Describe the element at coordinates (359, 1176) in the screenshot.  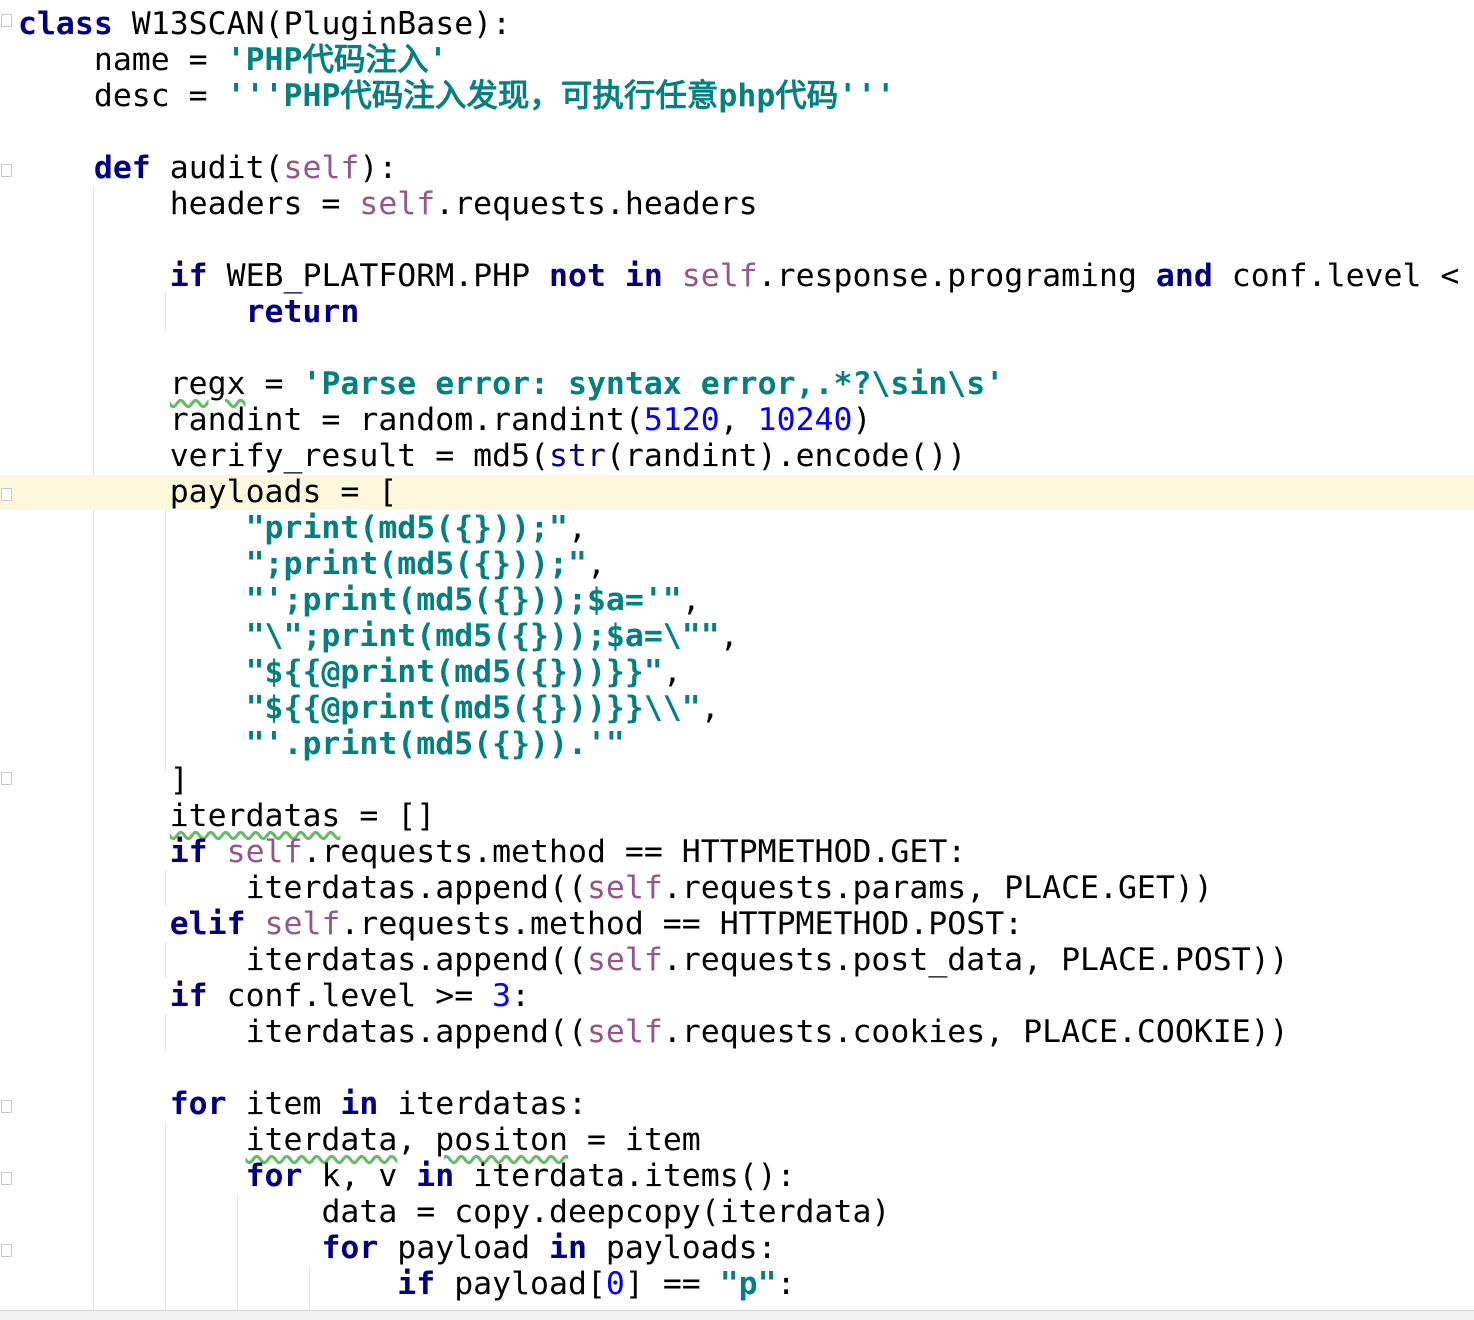
I see `code-token: k, v` at that location.